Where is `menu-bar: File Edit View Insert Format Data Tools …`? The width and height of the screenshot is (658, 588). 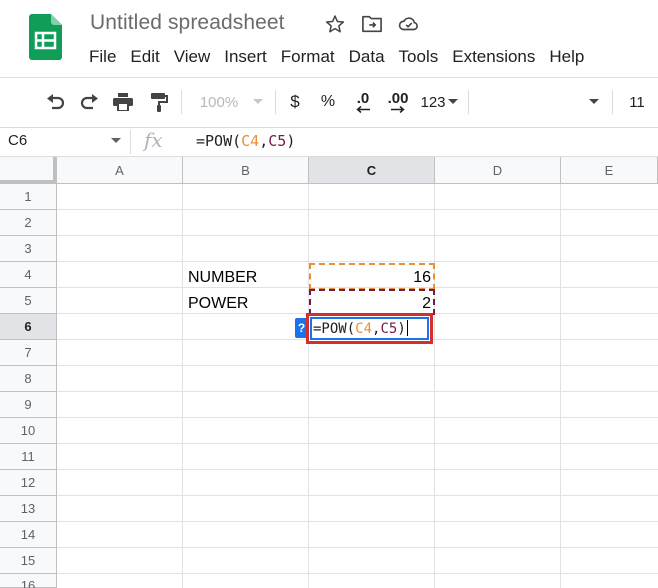 menu-bar: File Edit View Insert Format Data Tools … is located at coordinates (339, 58).